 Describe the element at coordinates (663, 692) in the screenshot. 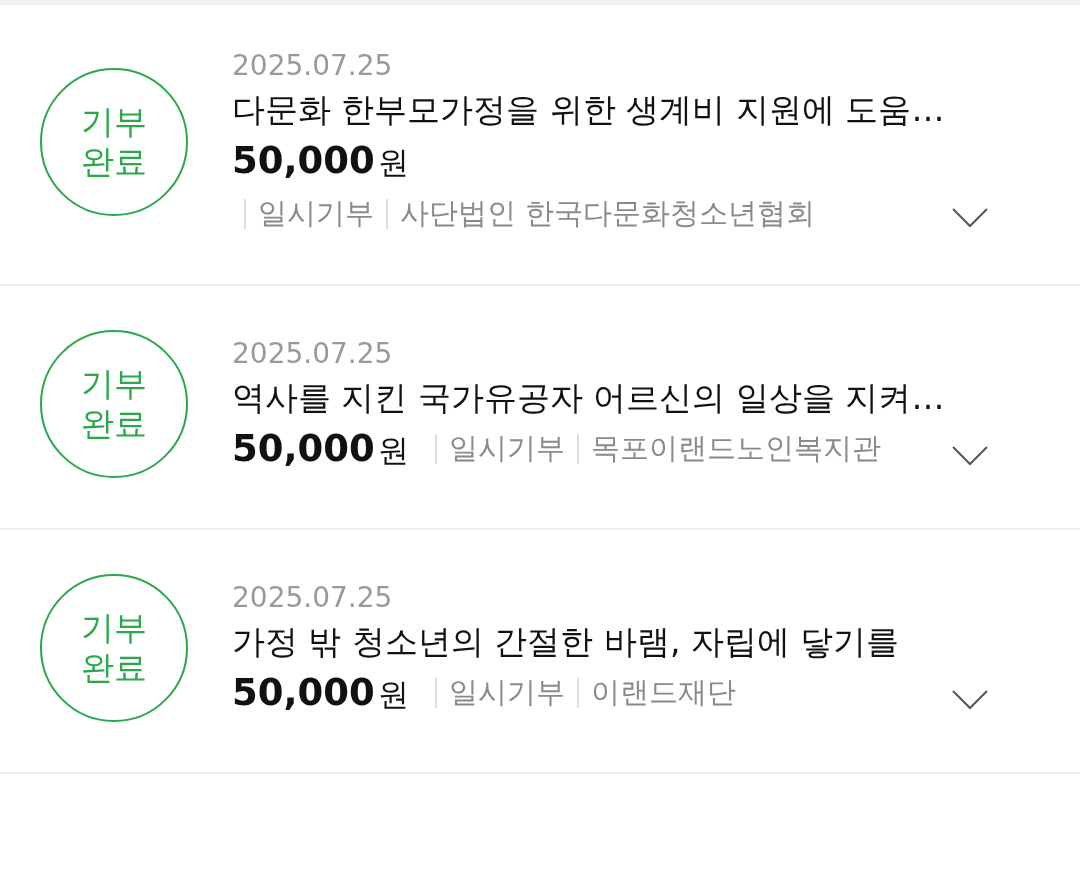

I see `organization-name: 이랜드재단` at that location.